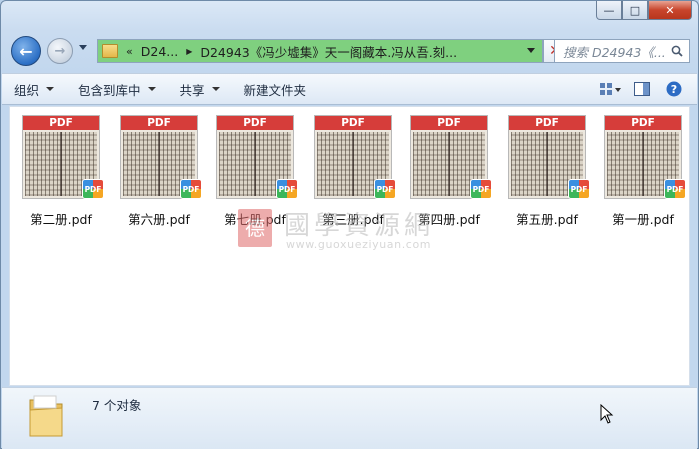 The image size is (699, 449). I want to click on watermark: 德 國學資源網 www.guoxueziyuan.com, so click(358, 230).